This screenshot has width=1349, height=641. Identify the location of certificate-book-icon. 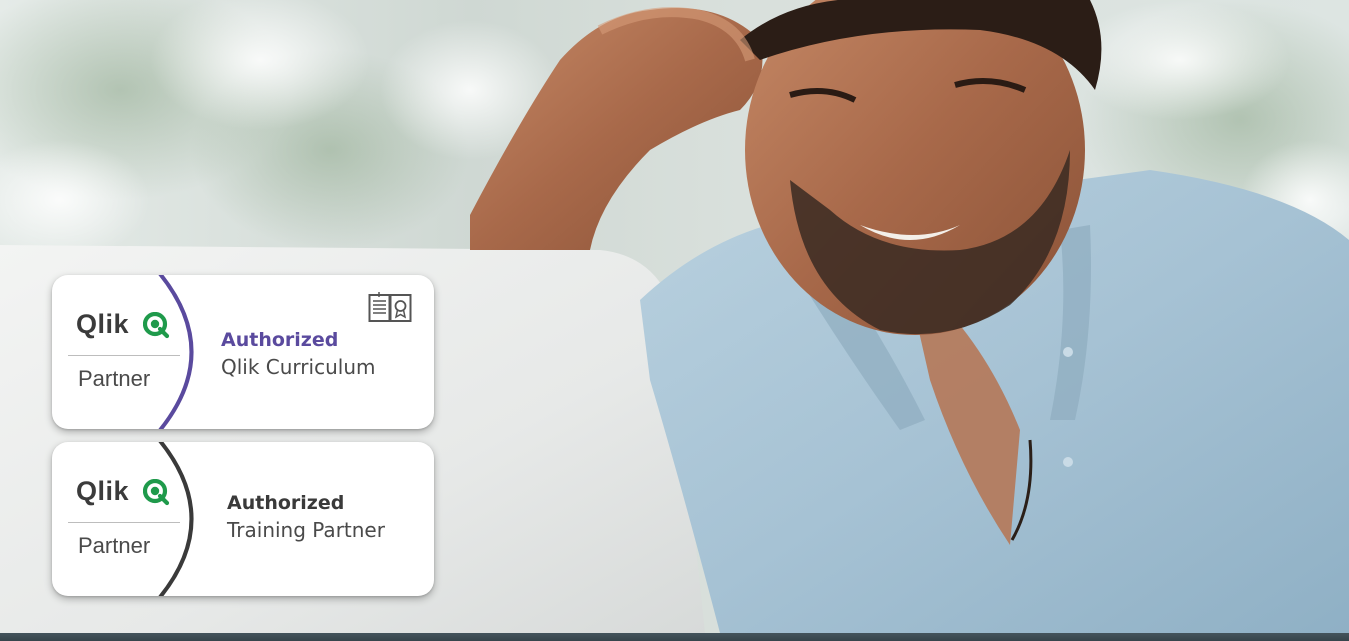
(390, 307).